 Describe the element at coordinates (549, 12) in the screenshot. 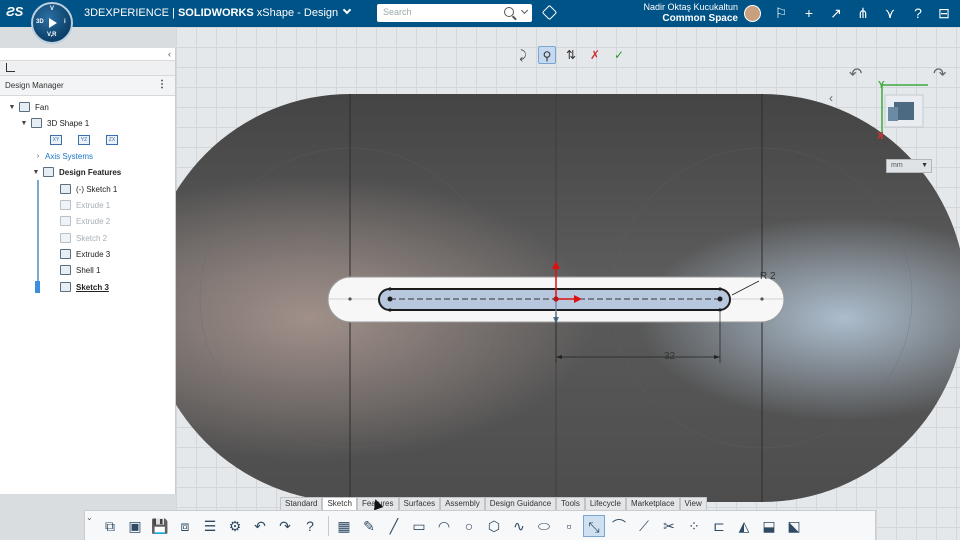

I see `tag-icon` at that location.